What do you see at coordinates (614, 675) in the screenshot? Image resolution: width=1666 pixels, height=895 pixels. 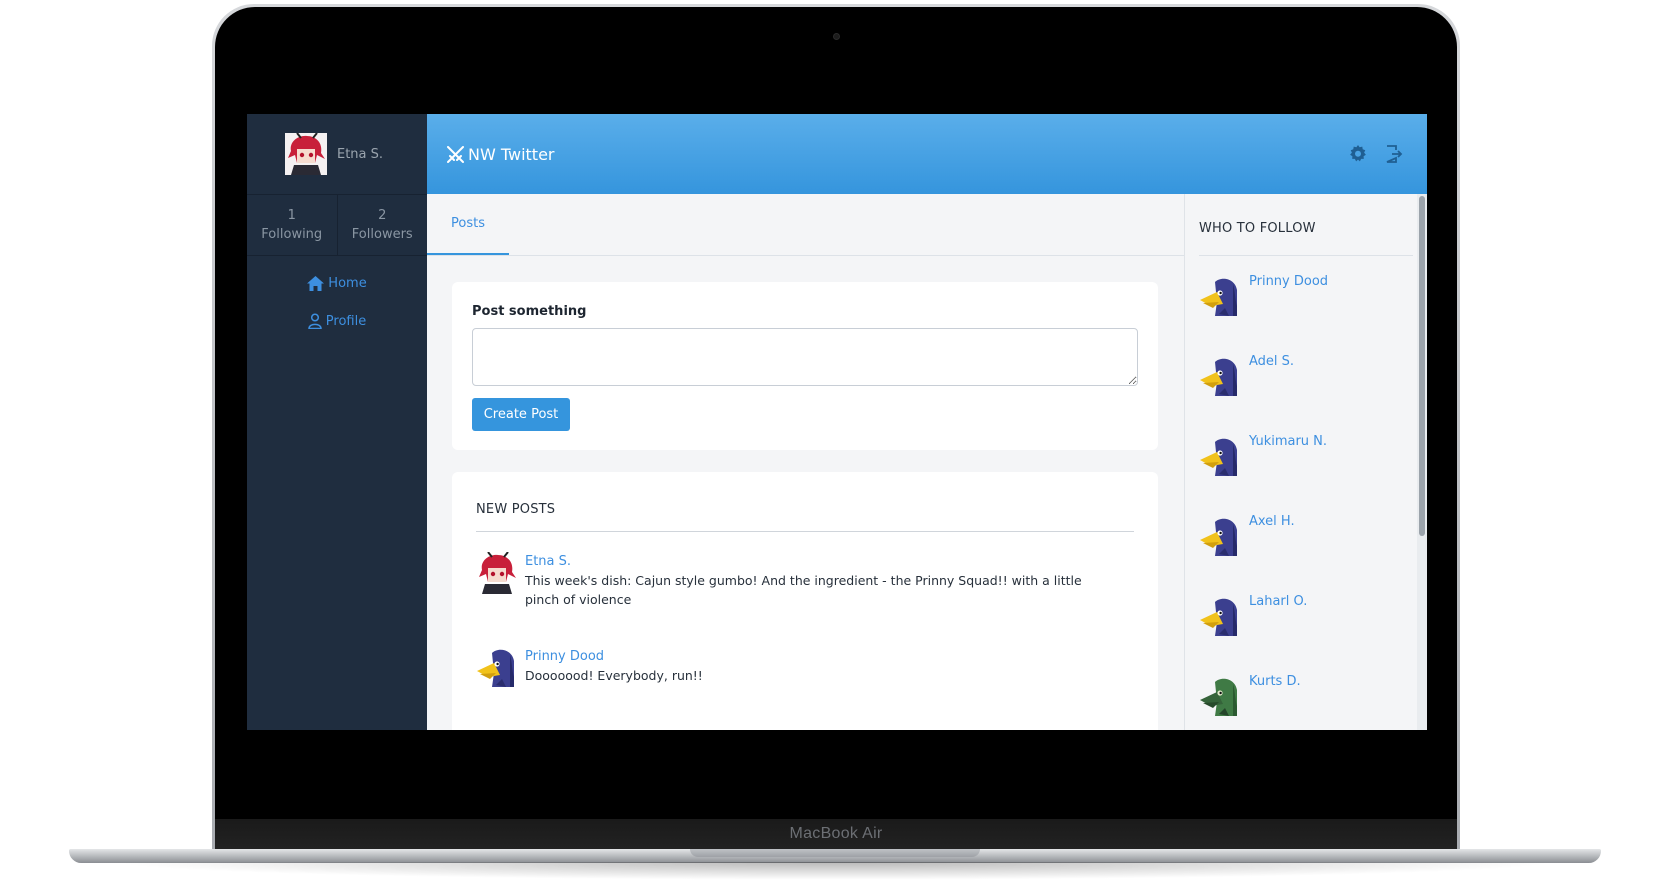 I see `post-text: Dooooood! Everybody, run!!` at bounding box center [614, 675].